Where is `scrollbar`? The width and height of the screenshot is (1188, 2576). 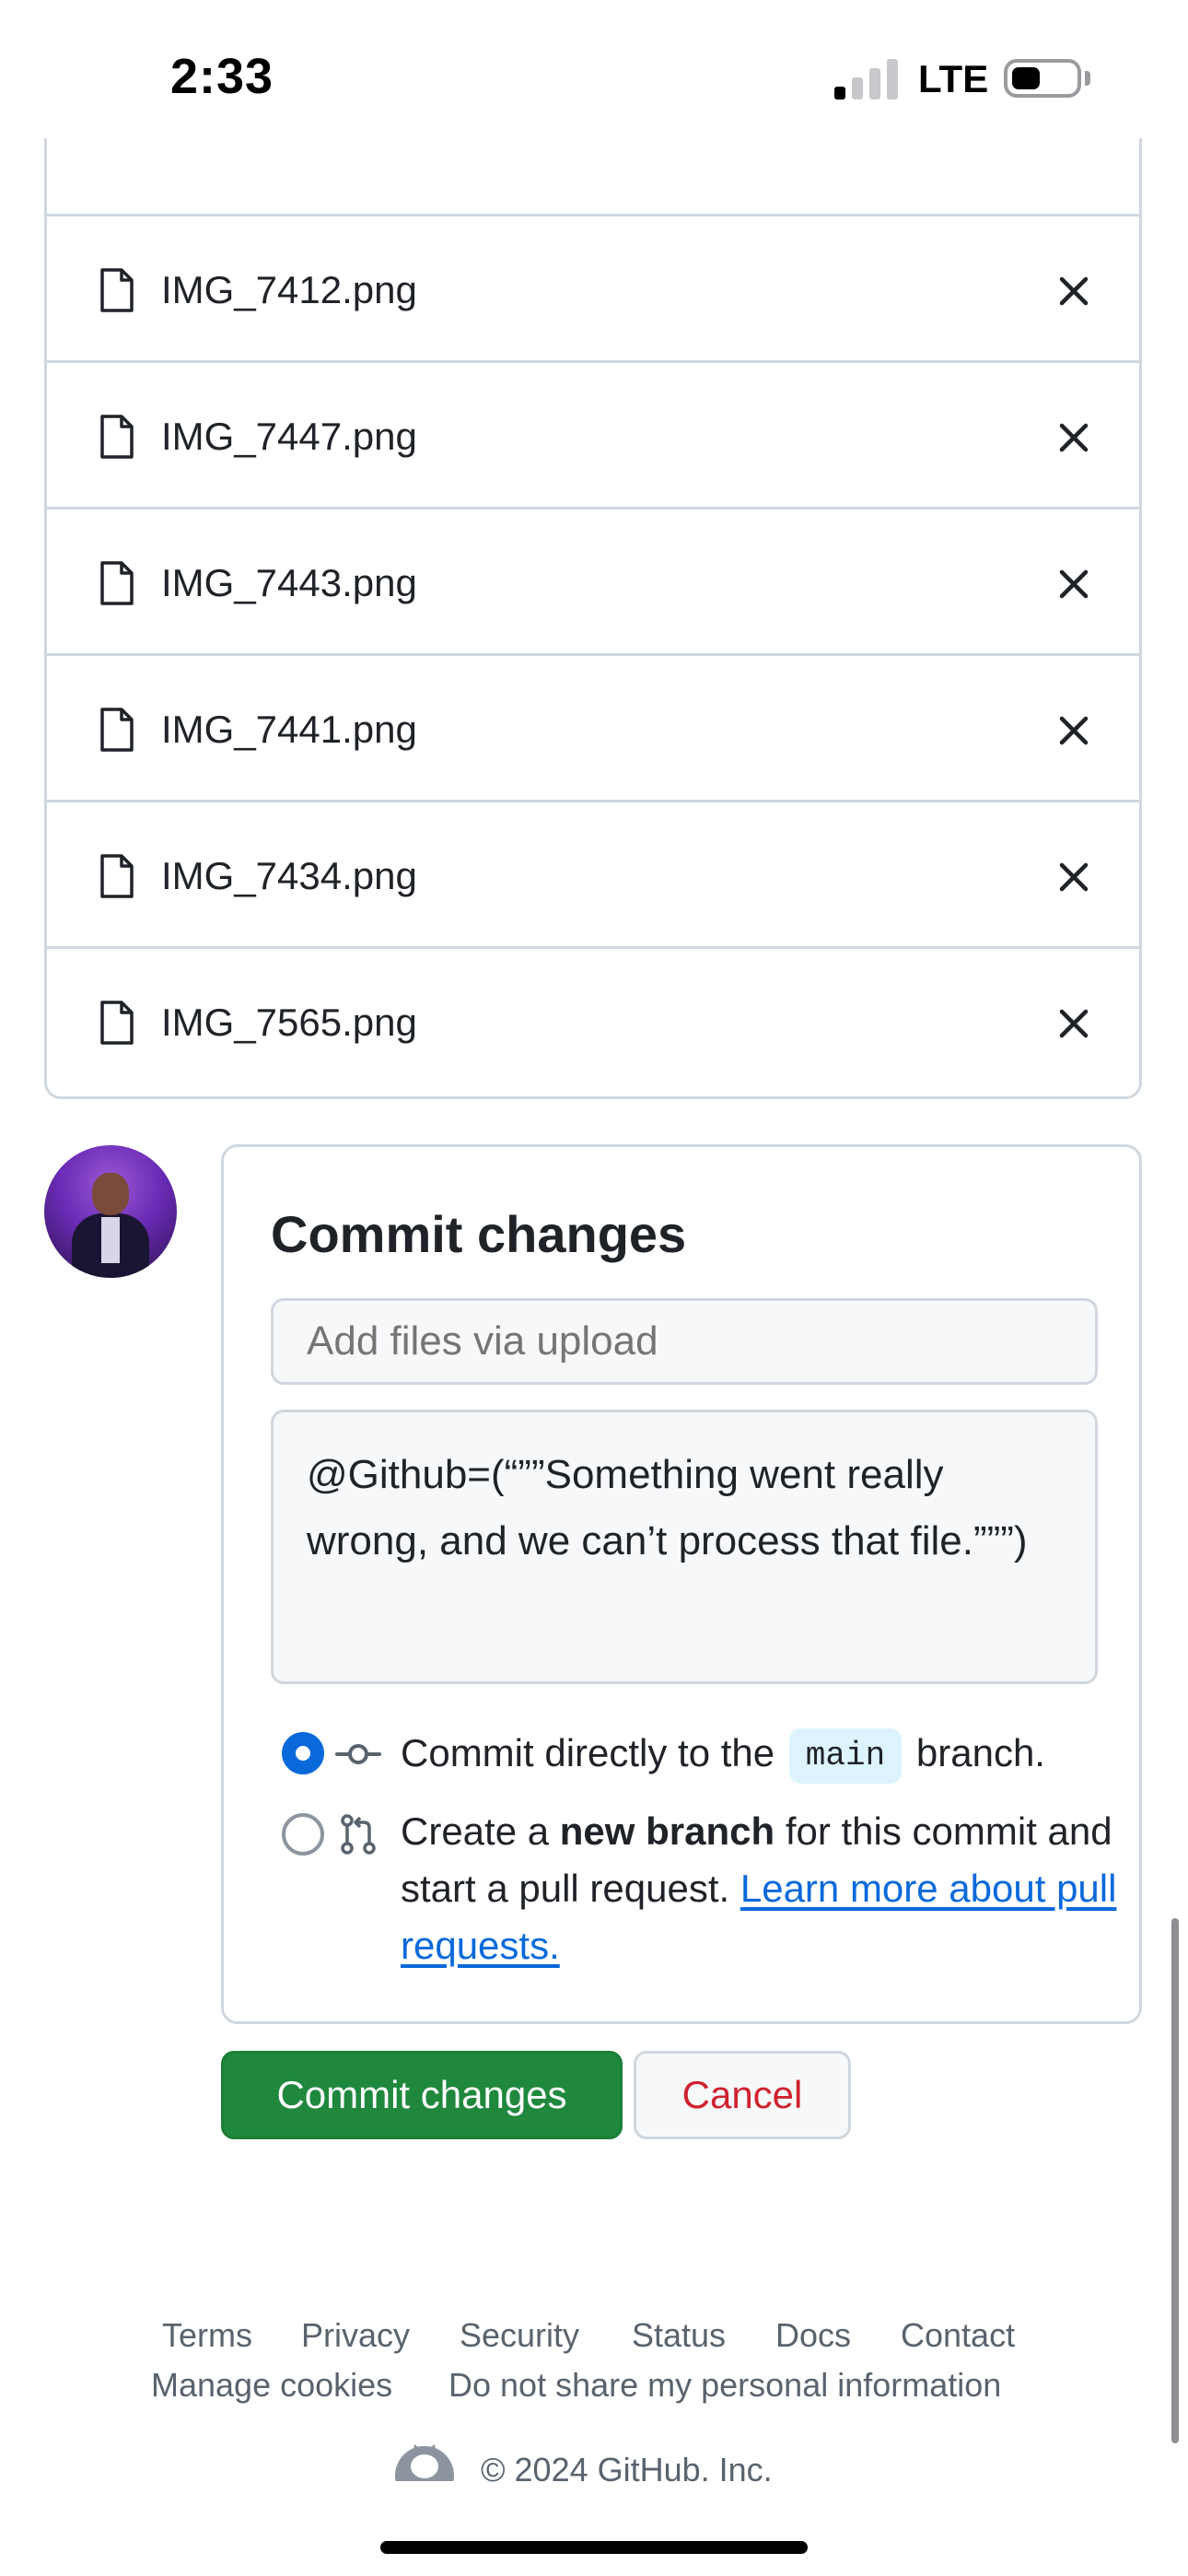 scrollbar is located at coordinates (1175, 2180).